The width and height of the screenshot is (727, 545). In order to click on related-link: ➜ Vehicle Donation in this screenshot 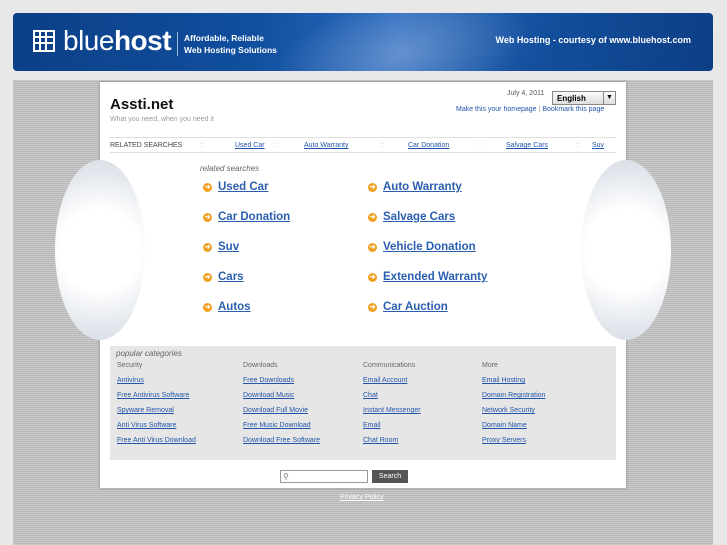, I will do `click(422, 247)`.